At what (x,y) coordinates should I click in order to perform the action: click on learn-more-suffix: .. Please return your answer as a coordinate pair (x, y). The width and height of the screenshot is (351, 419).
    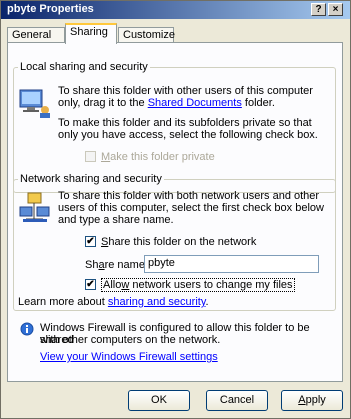
    Looking at the image, I should click on (207, 302).